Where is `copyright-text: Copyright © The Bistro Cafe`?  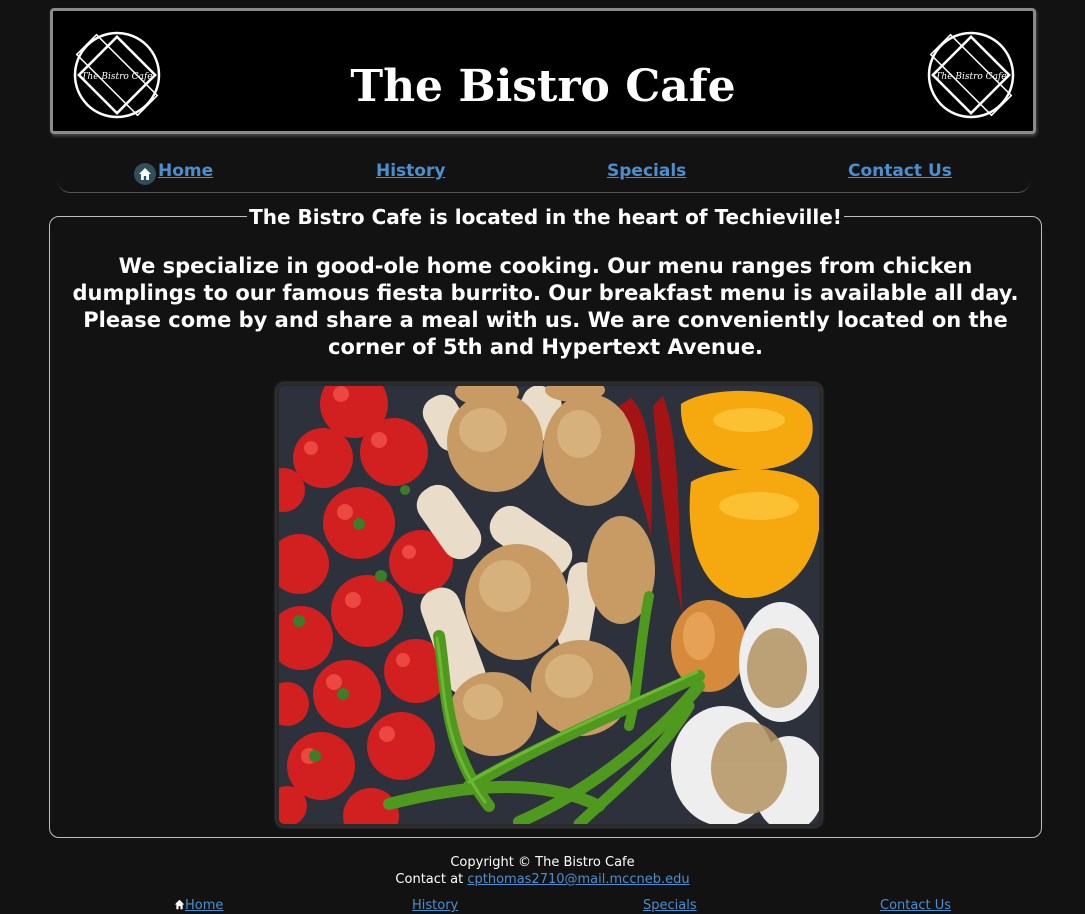
copyright-text: Copyright © The Bistro Cafe is located at coordinates (542, 862).